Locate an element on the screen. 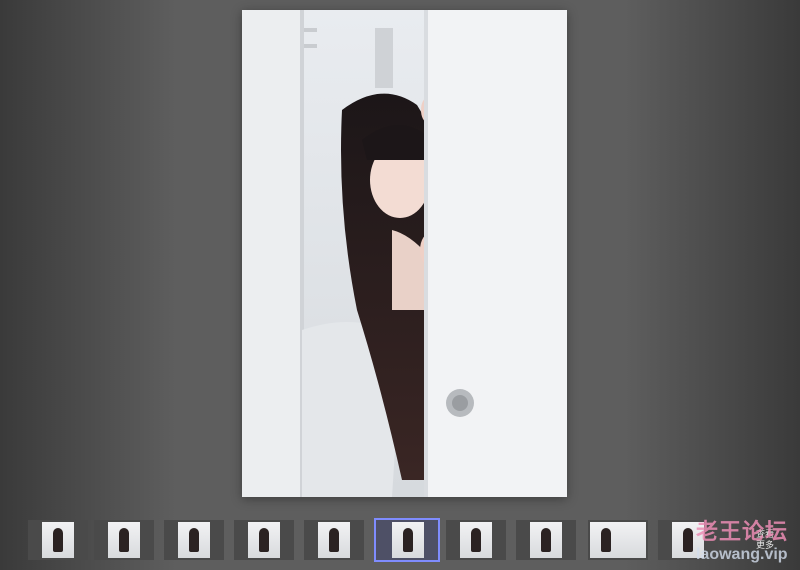  thumbnail-strip is located at coordinates (400, 541).